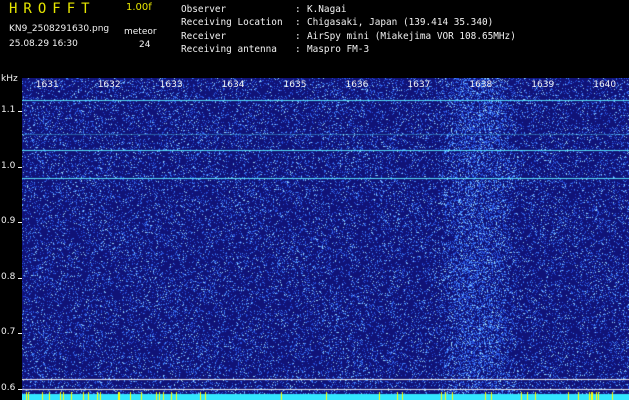 This screenshot has height=400, width=629. Describe the element at coordinates (109, 85) in the screenshot. I see `time-label: 1632` at that location.